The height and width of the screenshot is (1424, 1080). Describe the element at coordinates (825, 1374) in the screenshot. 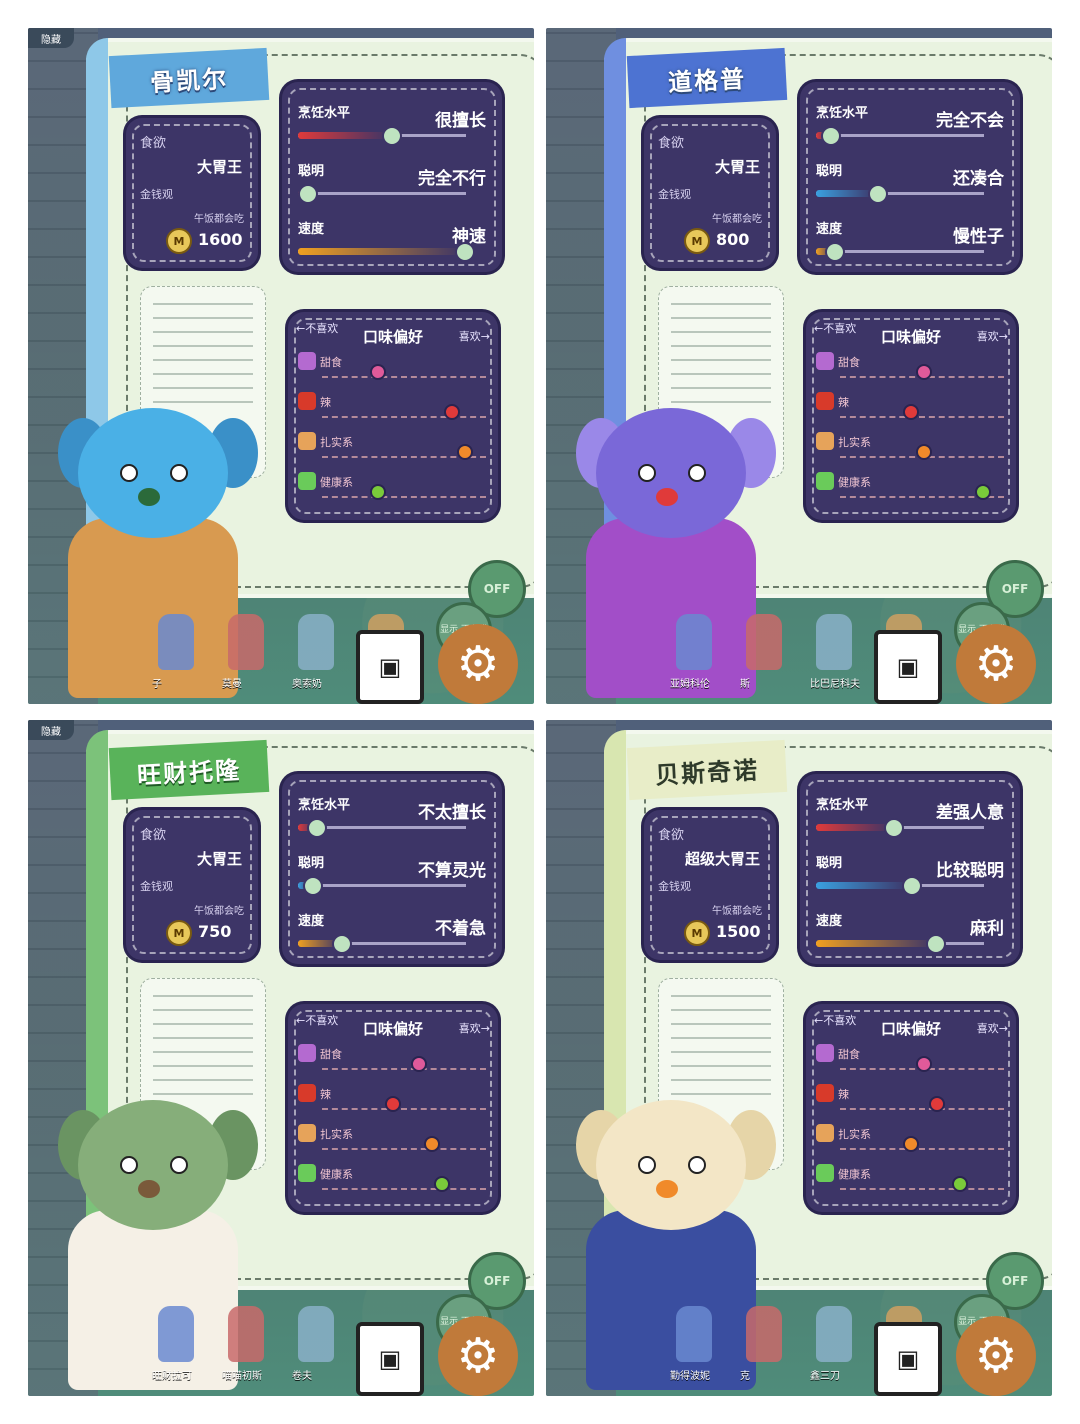

I see `friend-name: 鑫三刀` at that location.